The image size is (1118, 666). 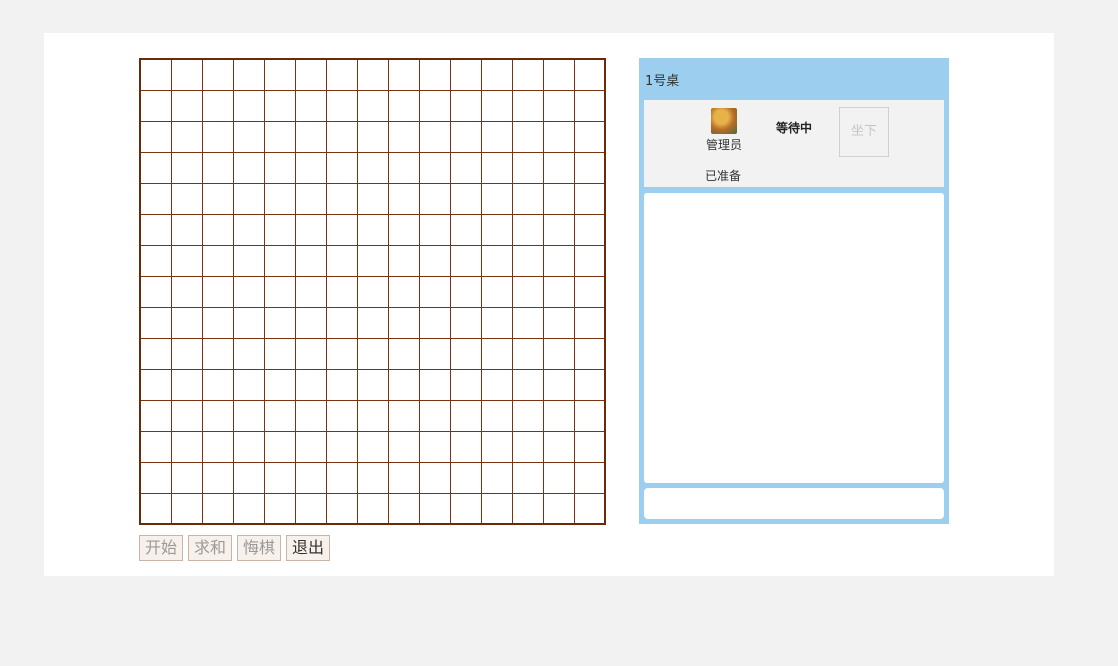 What do you see at coordinates (794, 503) in the screenshot?
I see `chat-input` at bounding box center [794, 503].